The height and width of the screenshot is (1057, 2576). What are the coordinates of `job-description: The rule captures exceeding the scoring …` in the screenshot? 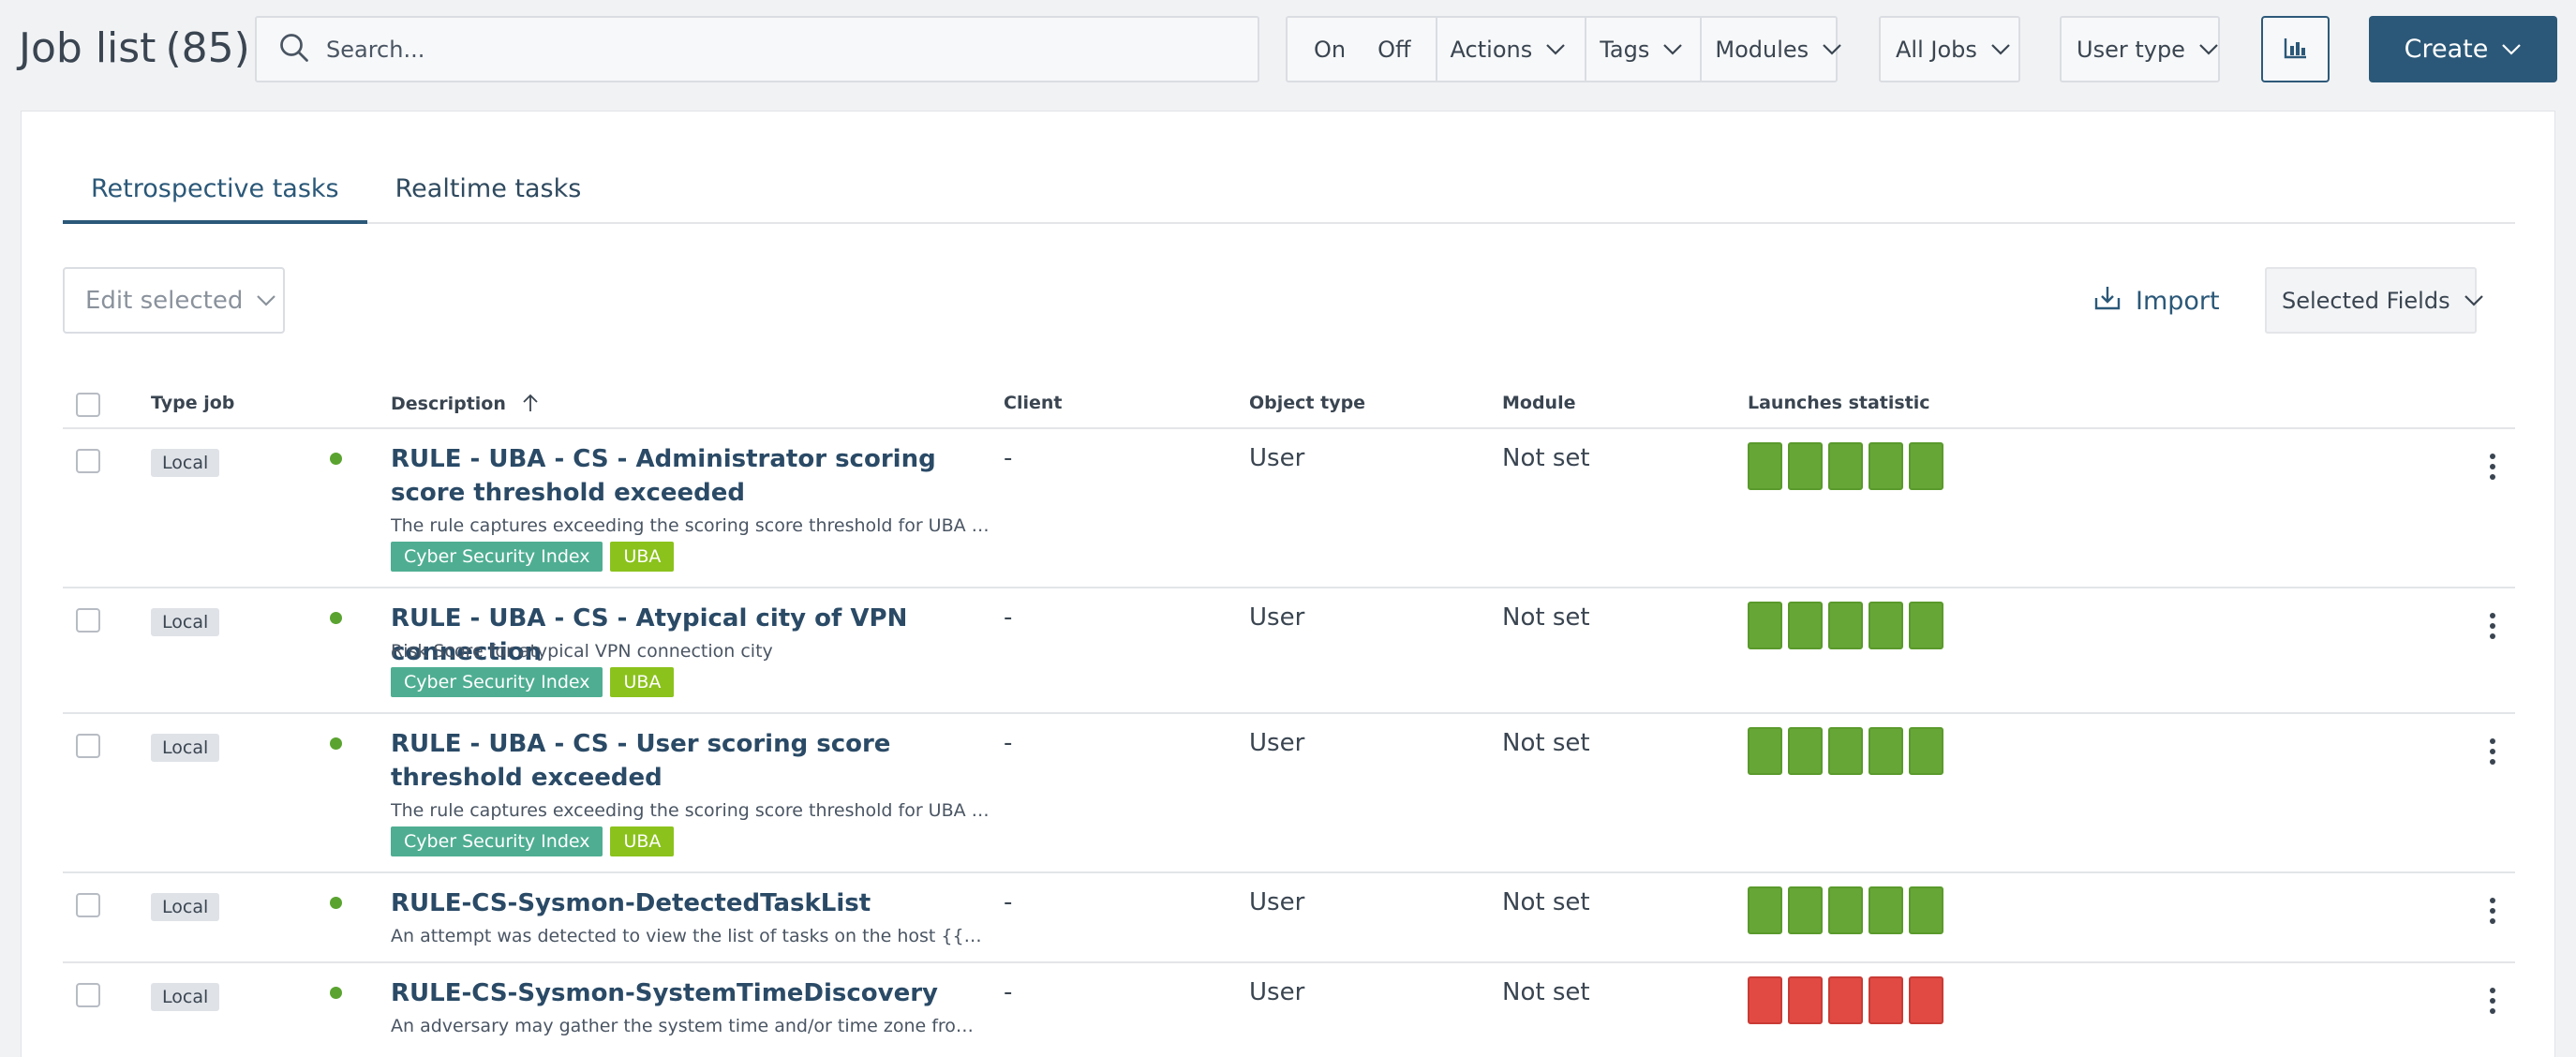 It's located at (690, 526).